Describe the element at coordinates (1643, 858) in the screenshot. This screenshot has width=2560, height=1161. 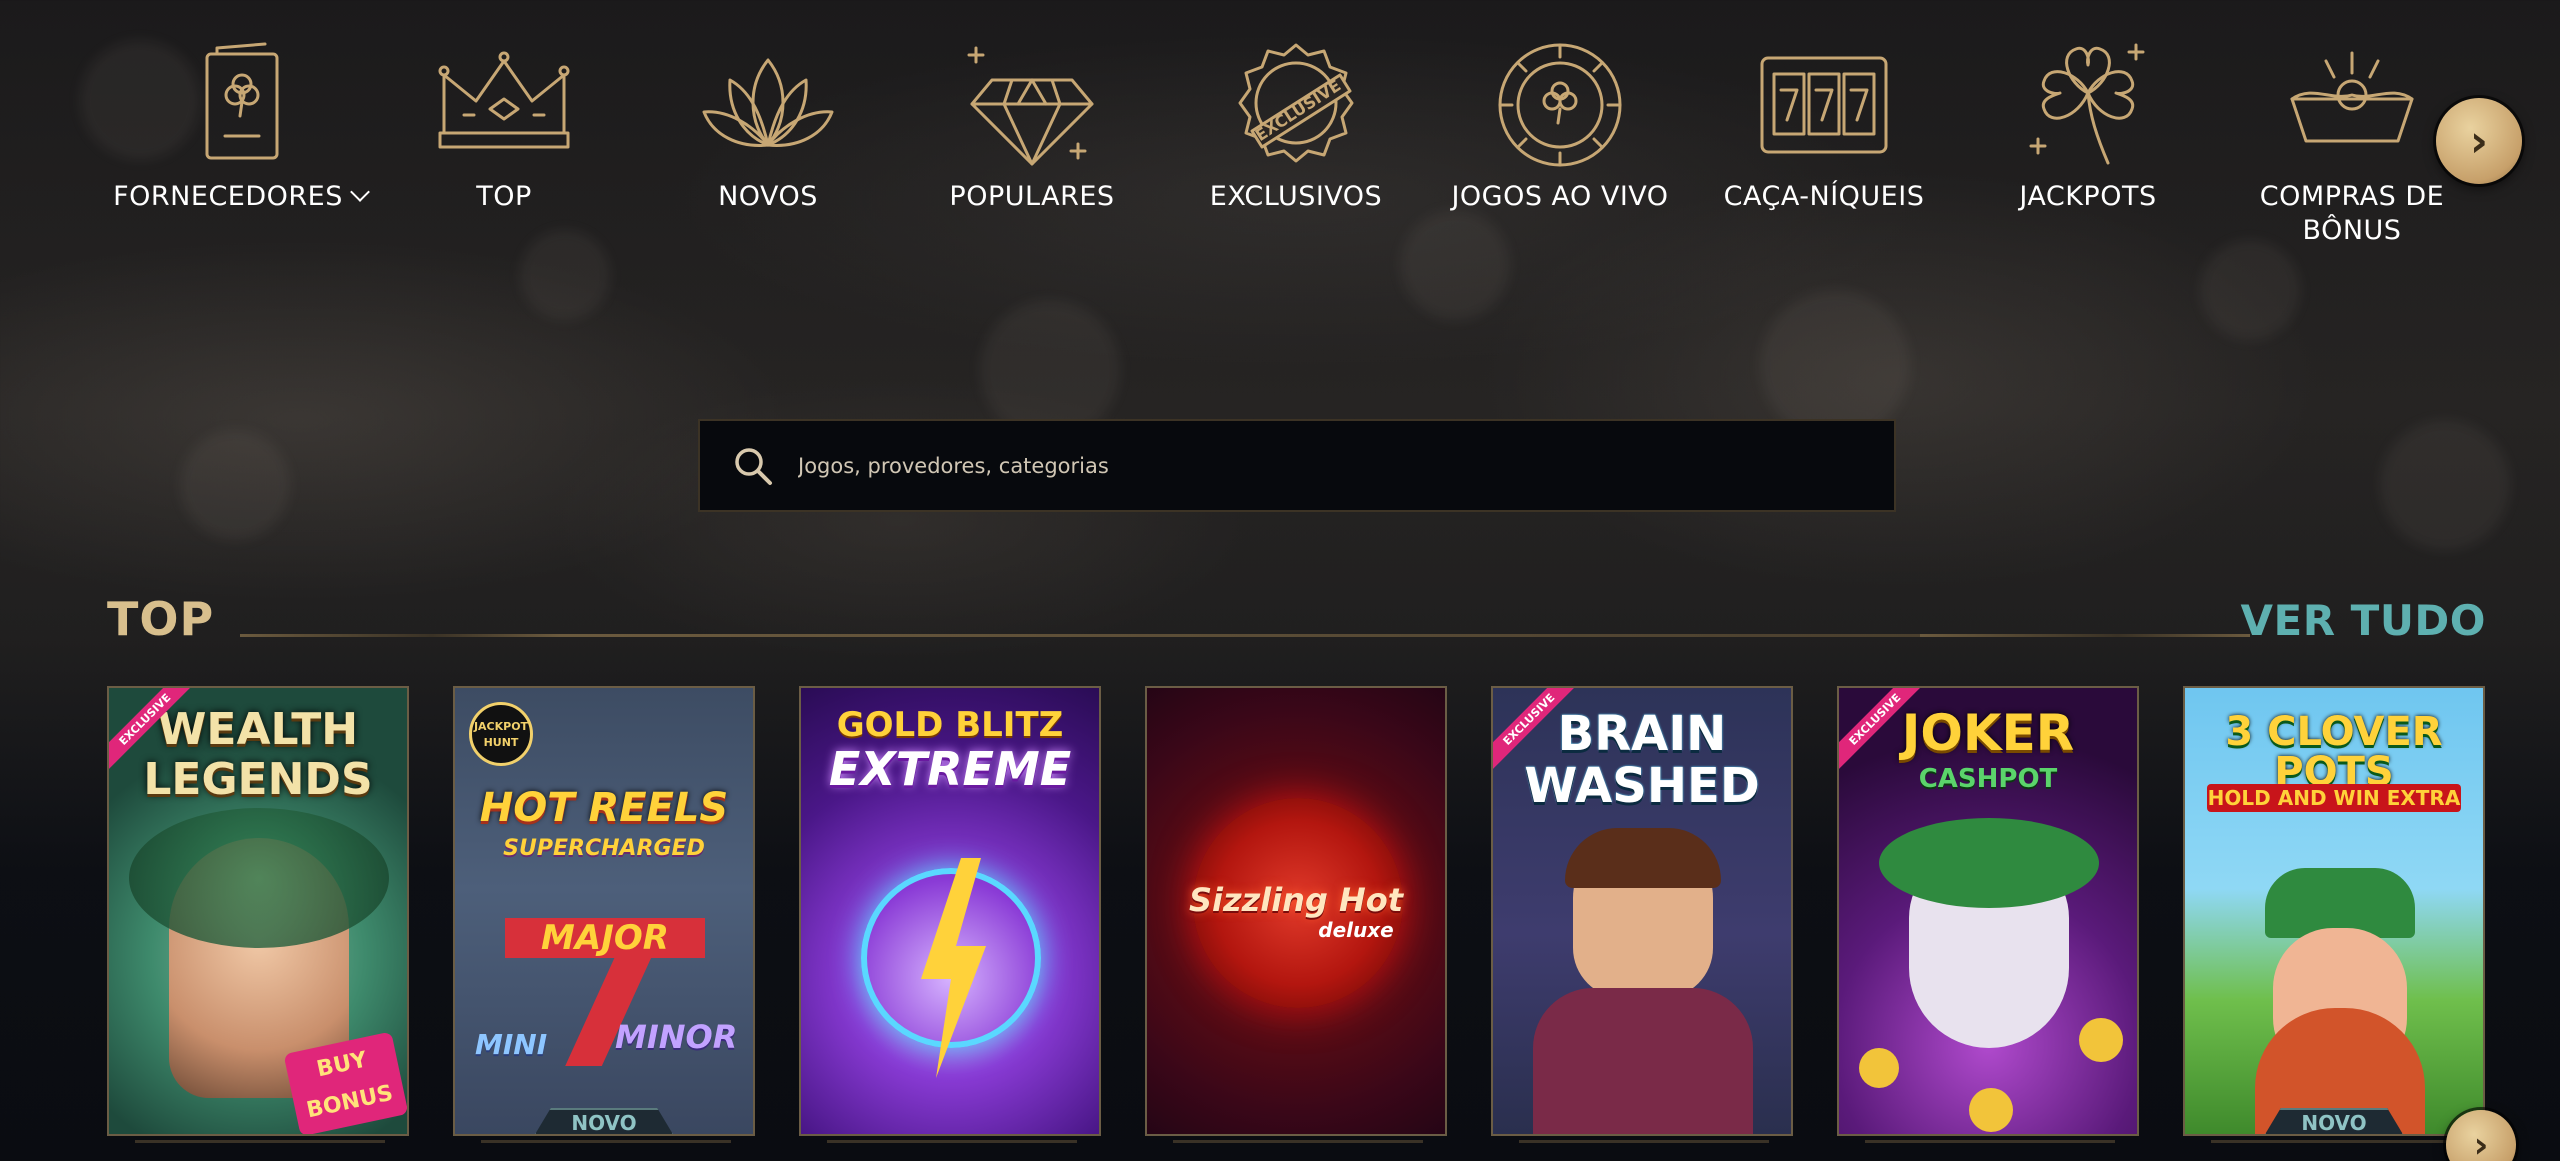
I see `character-hair` at that location.